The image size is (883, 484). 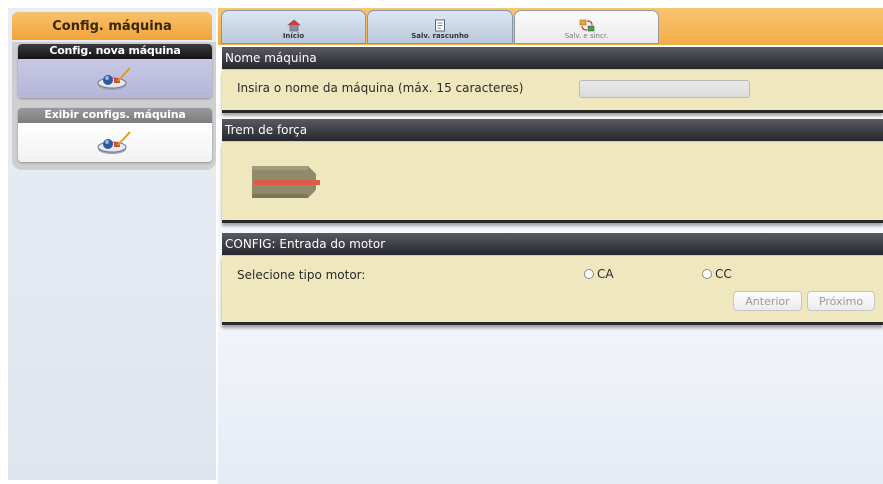 I want to click on radio-label: CC, so click(x=723, y=274).